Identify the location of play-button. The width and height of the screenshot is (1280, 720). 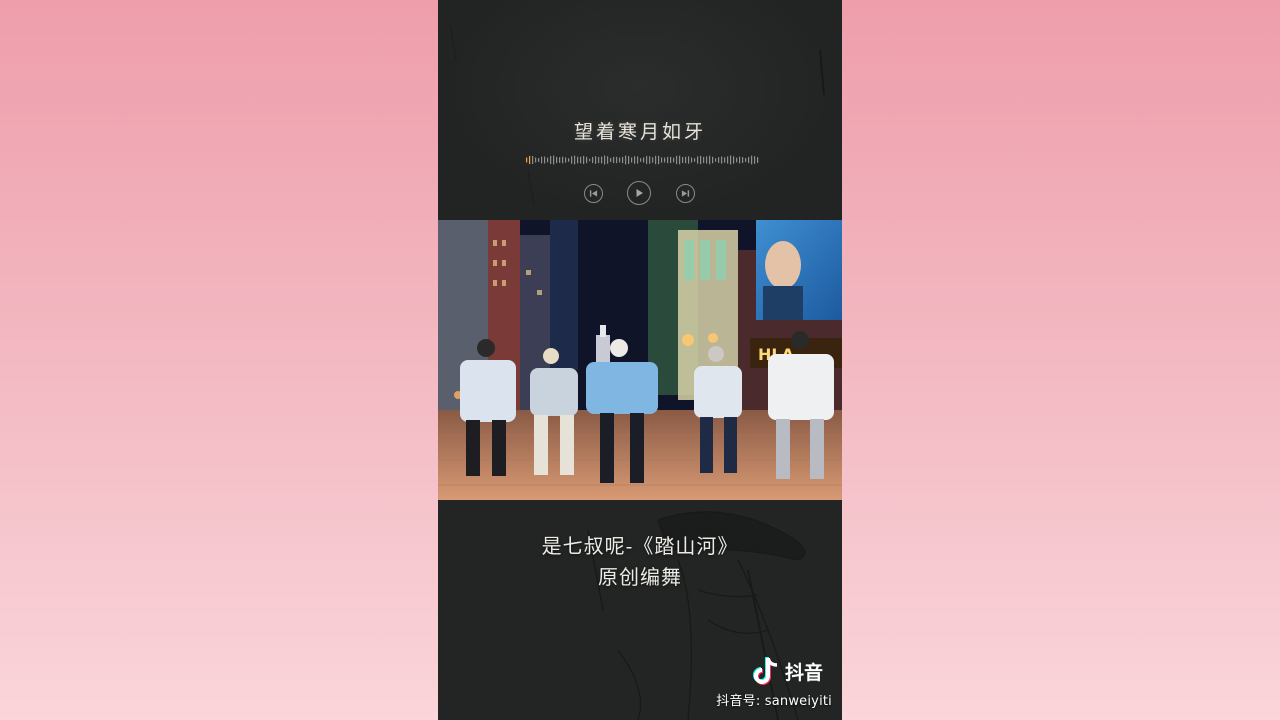
(639, 193).